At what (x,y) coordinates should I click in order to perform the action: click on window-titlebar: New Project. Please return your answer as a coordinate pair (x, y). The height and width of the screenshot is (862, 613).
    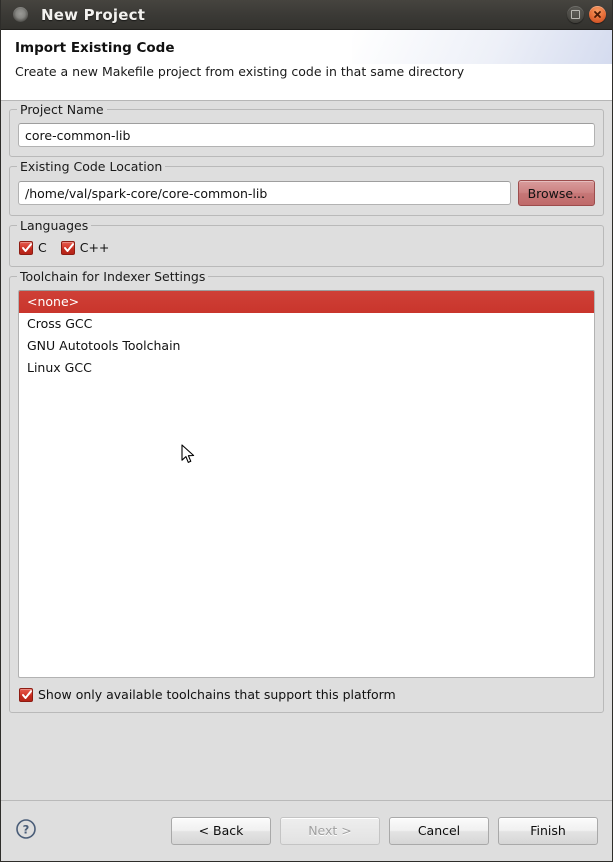
    Looking at the image, I should click on (306, 15).